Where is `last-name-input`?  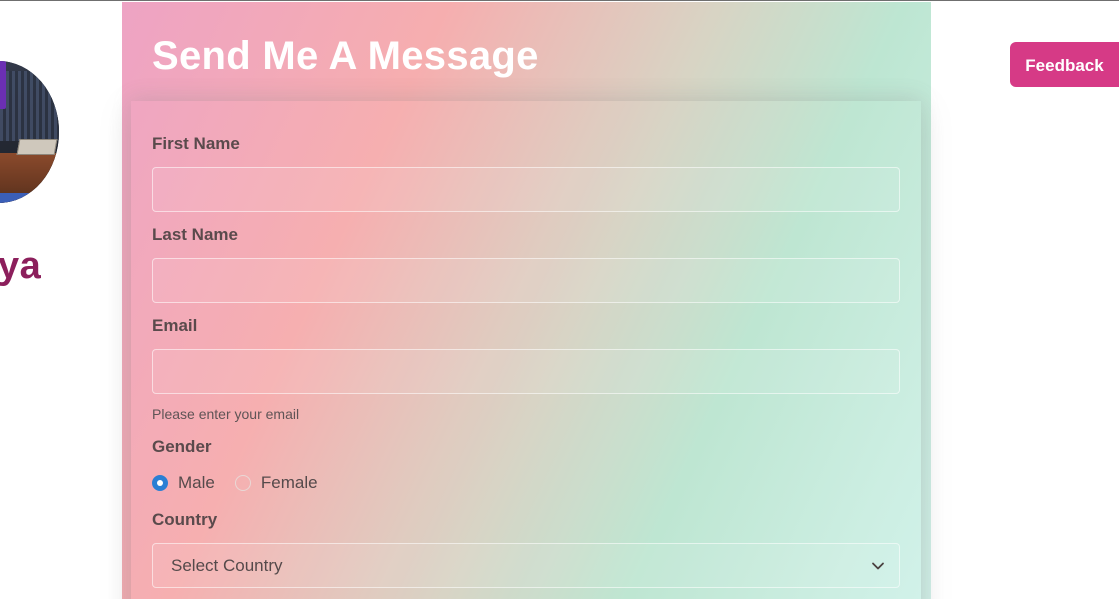
last-name-input is located at coordinates (526, 280).